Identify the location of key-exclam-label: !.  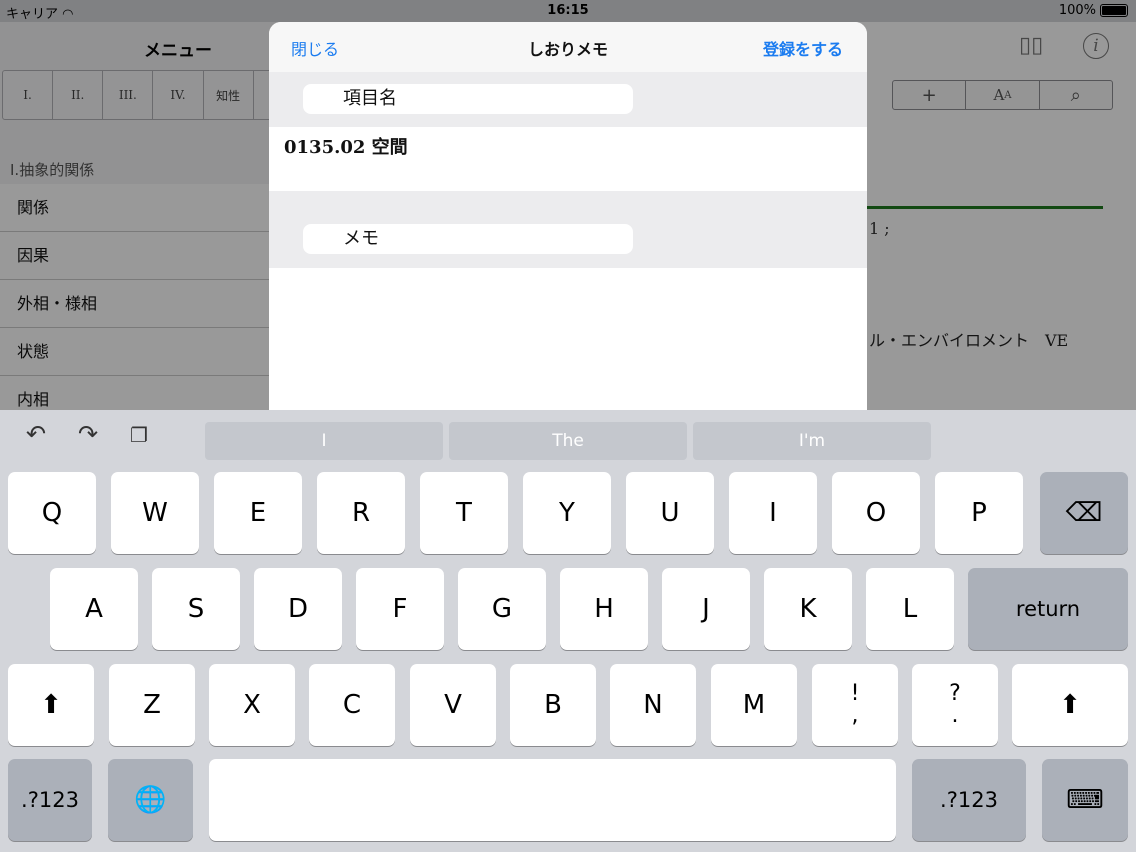
(855, 693).